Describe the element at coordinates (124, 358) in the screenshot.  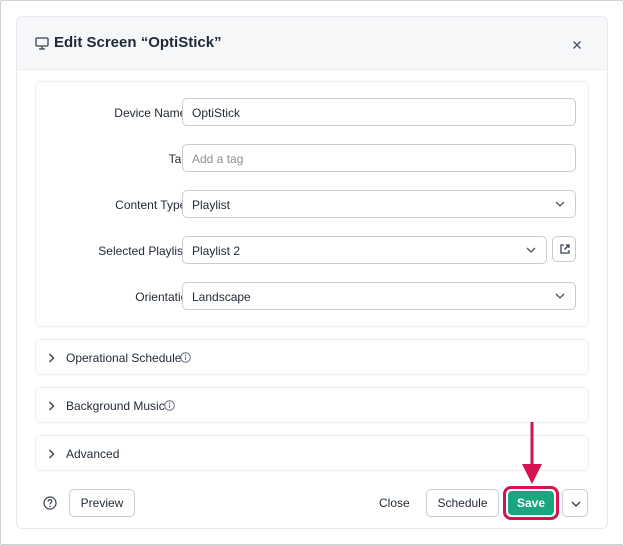
I see `section-label: Operational Schedule` at that location.